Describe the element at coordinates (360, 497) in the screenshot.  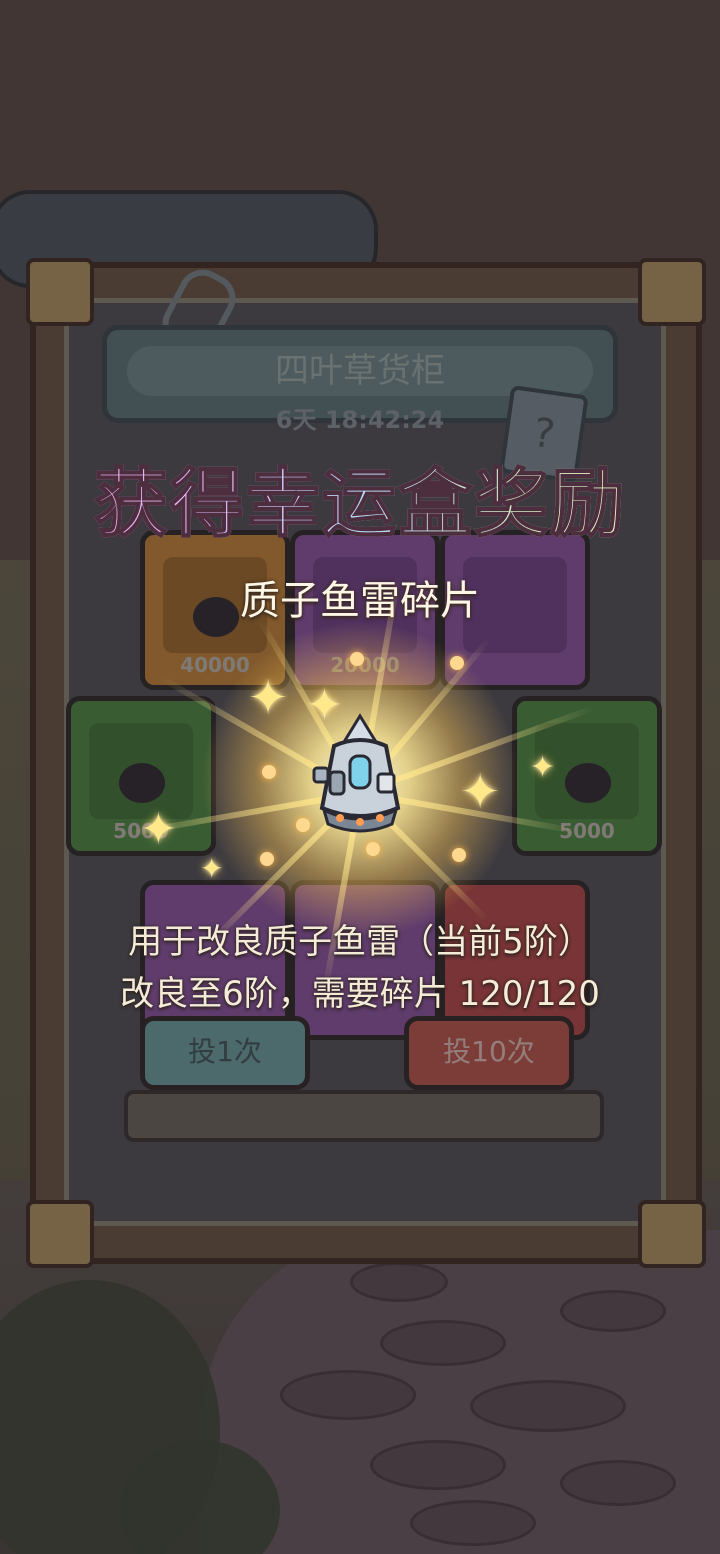
I see `reward-title: 获得幸运盒奖励` at that location.